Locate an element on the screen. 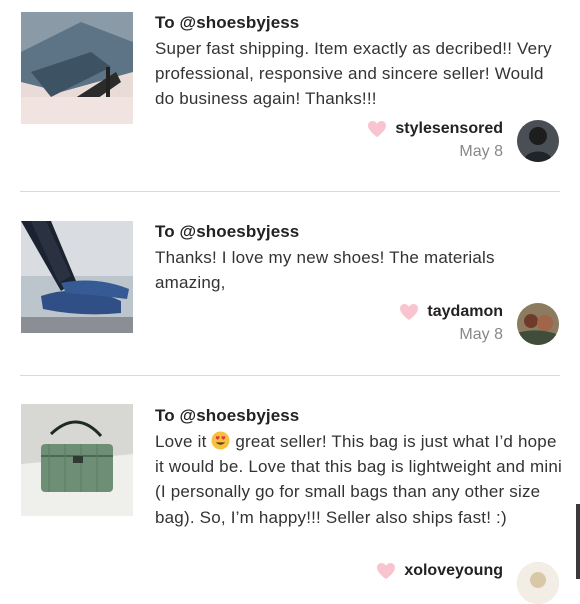 The image size is (580, 604). review-message-part-1: Love it is located at coordinates (183, 441).